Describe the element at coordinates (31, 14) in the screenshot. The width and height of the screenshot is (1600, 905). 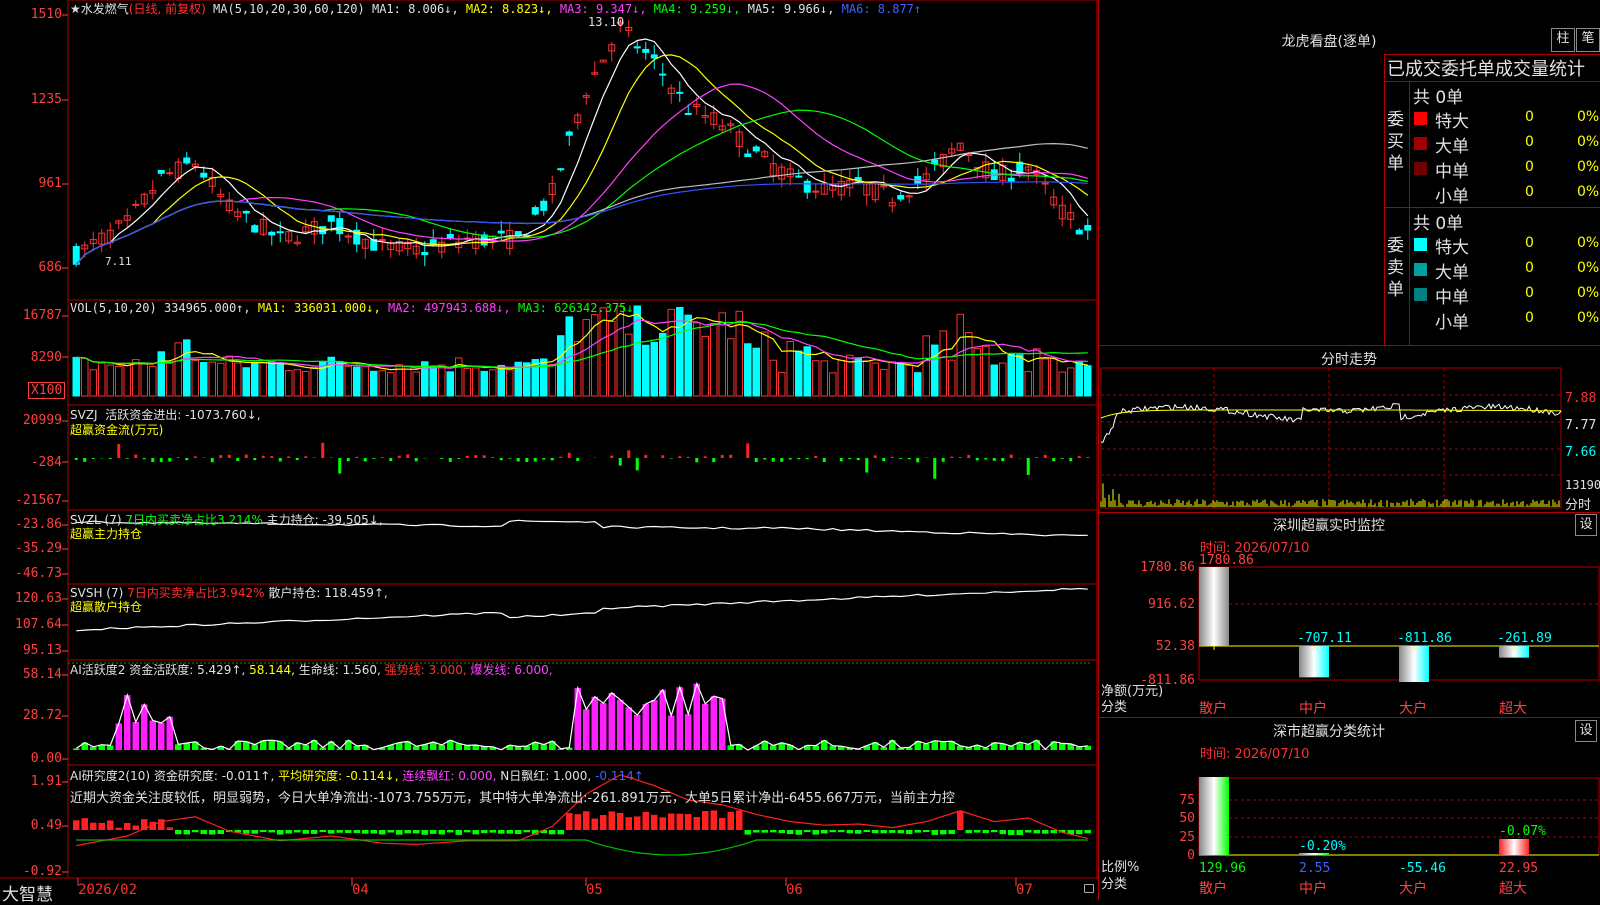
I see `main-axis-1: 1510` at that location.